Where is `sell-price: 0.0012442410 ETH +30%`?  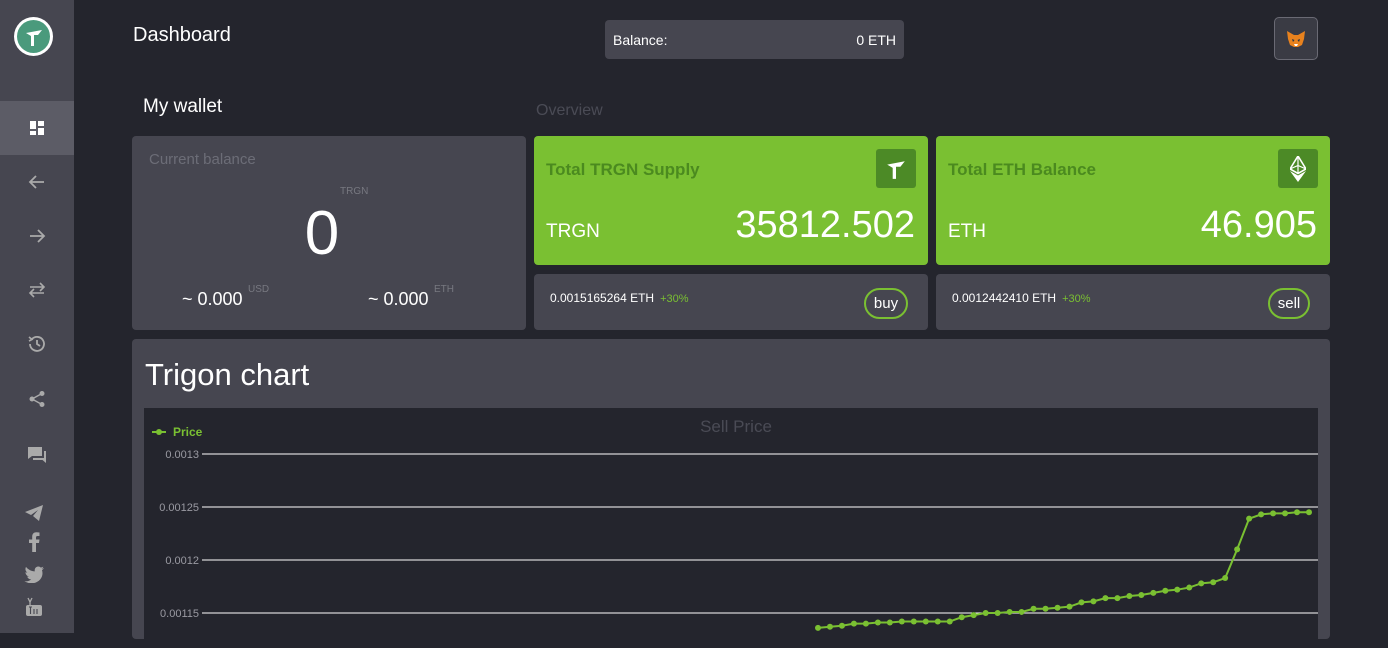
sell-price: 0.0012442410 ETH +30% is located at coordinates (1021, 298).